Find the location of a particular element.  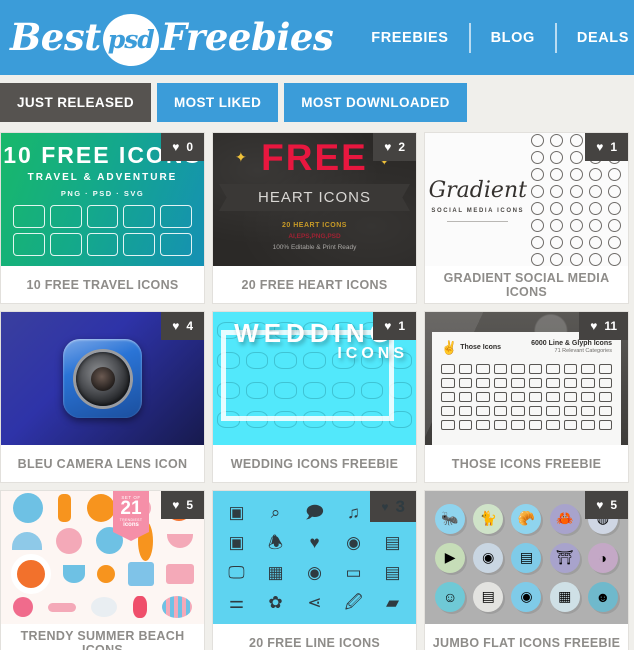

like-count: 11 is located at coordinates (610, 326).